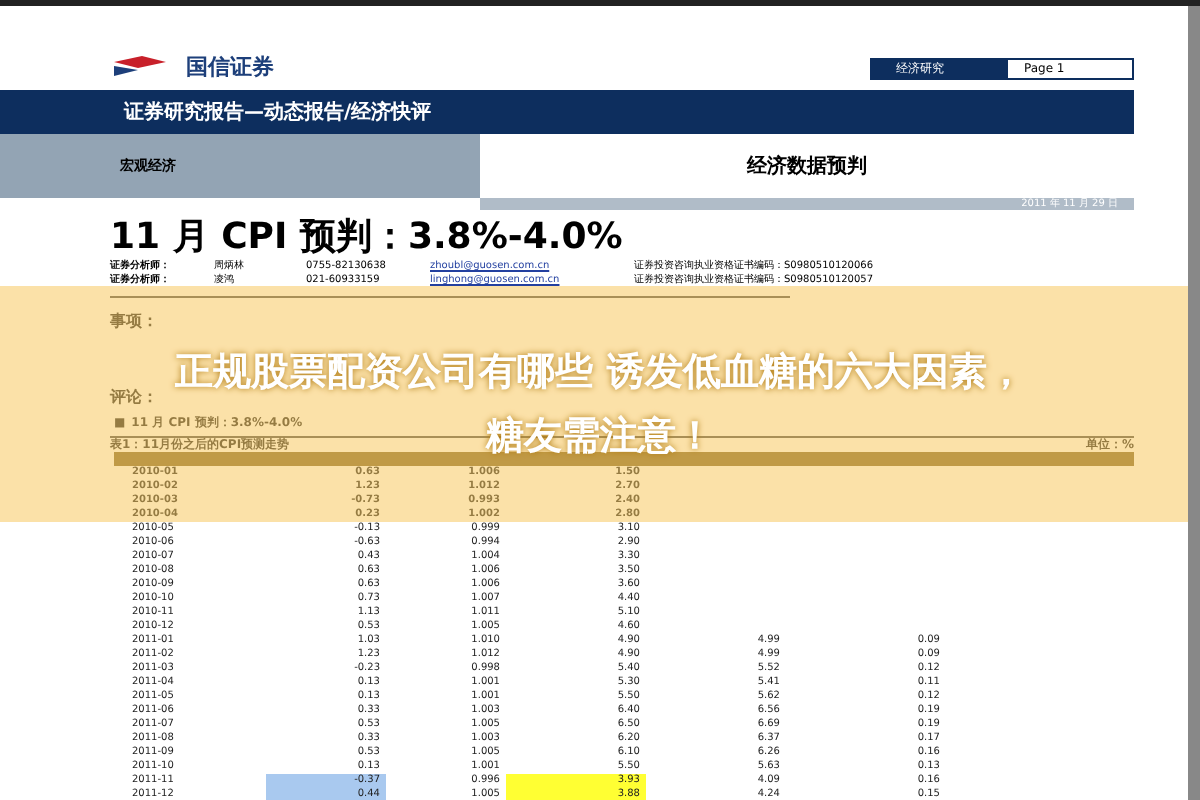 This screenshot has height=800, width=1200. I want to click on report-type-bar: 证券研究报告—动态报告/经济快评, so click(567, 112).